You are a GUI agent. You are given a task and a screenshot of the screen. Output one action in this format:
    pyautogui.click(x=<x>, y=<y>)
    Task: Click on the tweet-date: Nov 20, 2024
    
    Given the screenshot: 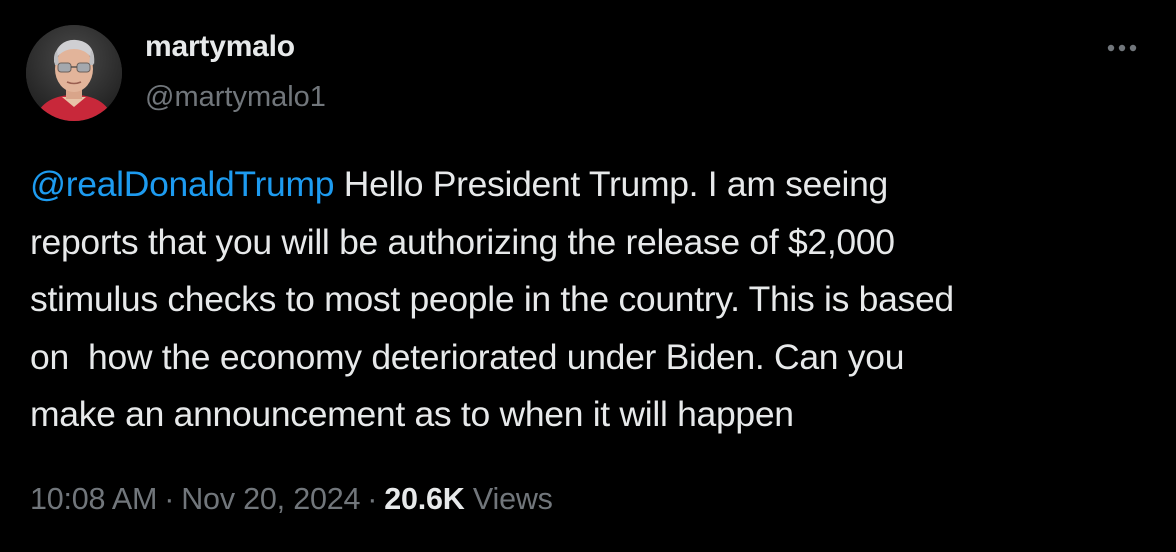 What is the action you would take?
    pyautogui.click(x=270, y=499)
    